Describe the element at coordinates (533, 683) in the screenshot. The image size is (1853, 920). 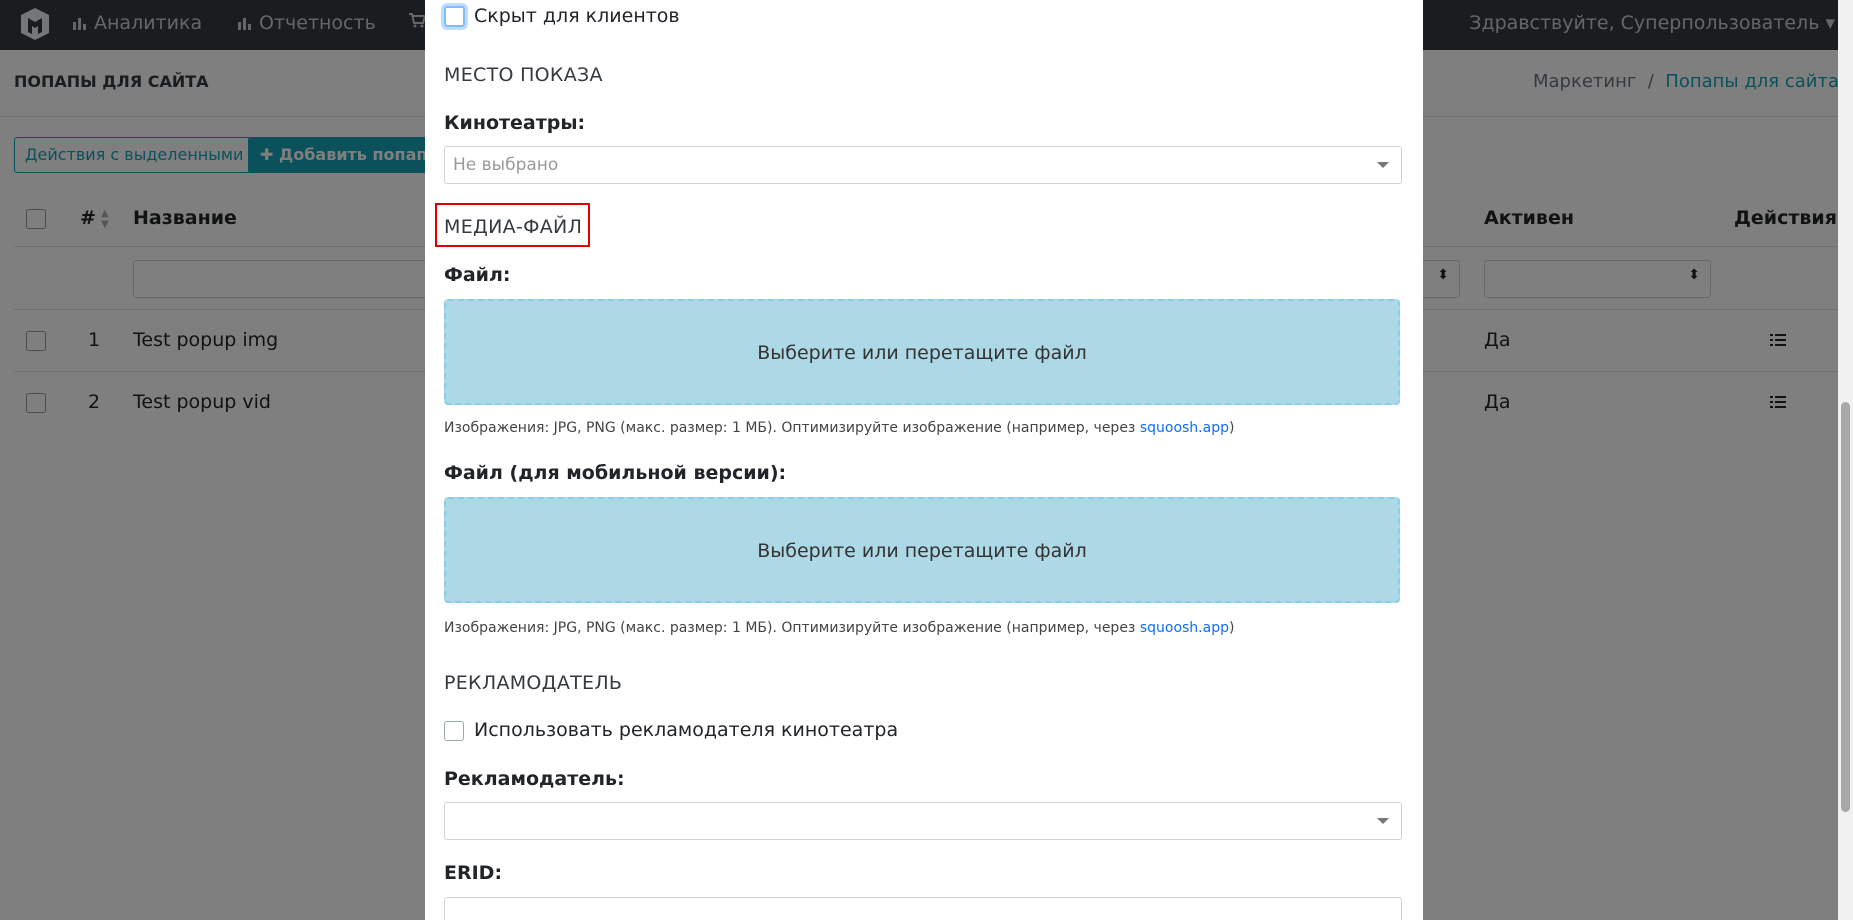
I see `advertiser-section-title: РЕКЛАМОДАТЕЛЬ` at that location.